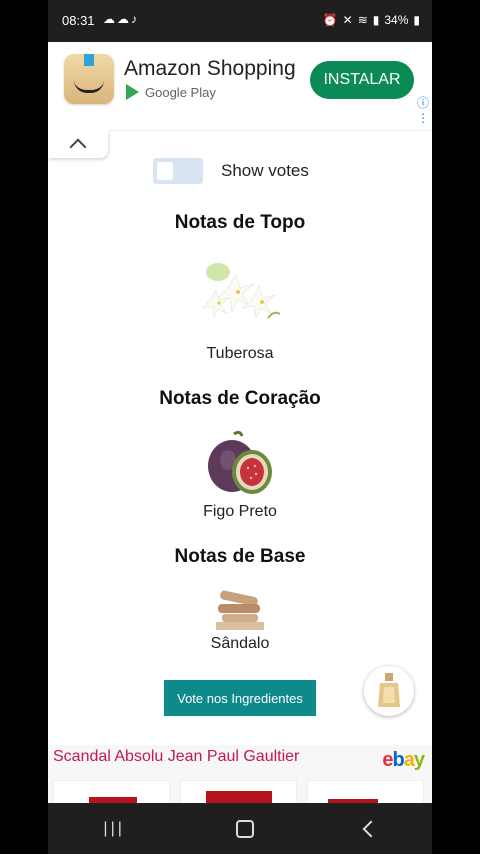 This screenshot has height=854, width=480. I want to click on chevron-up-icon, so click(78, 147).